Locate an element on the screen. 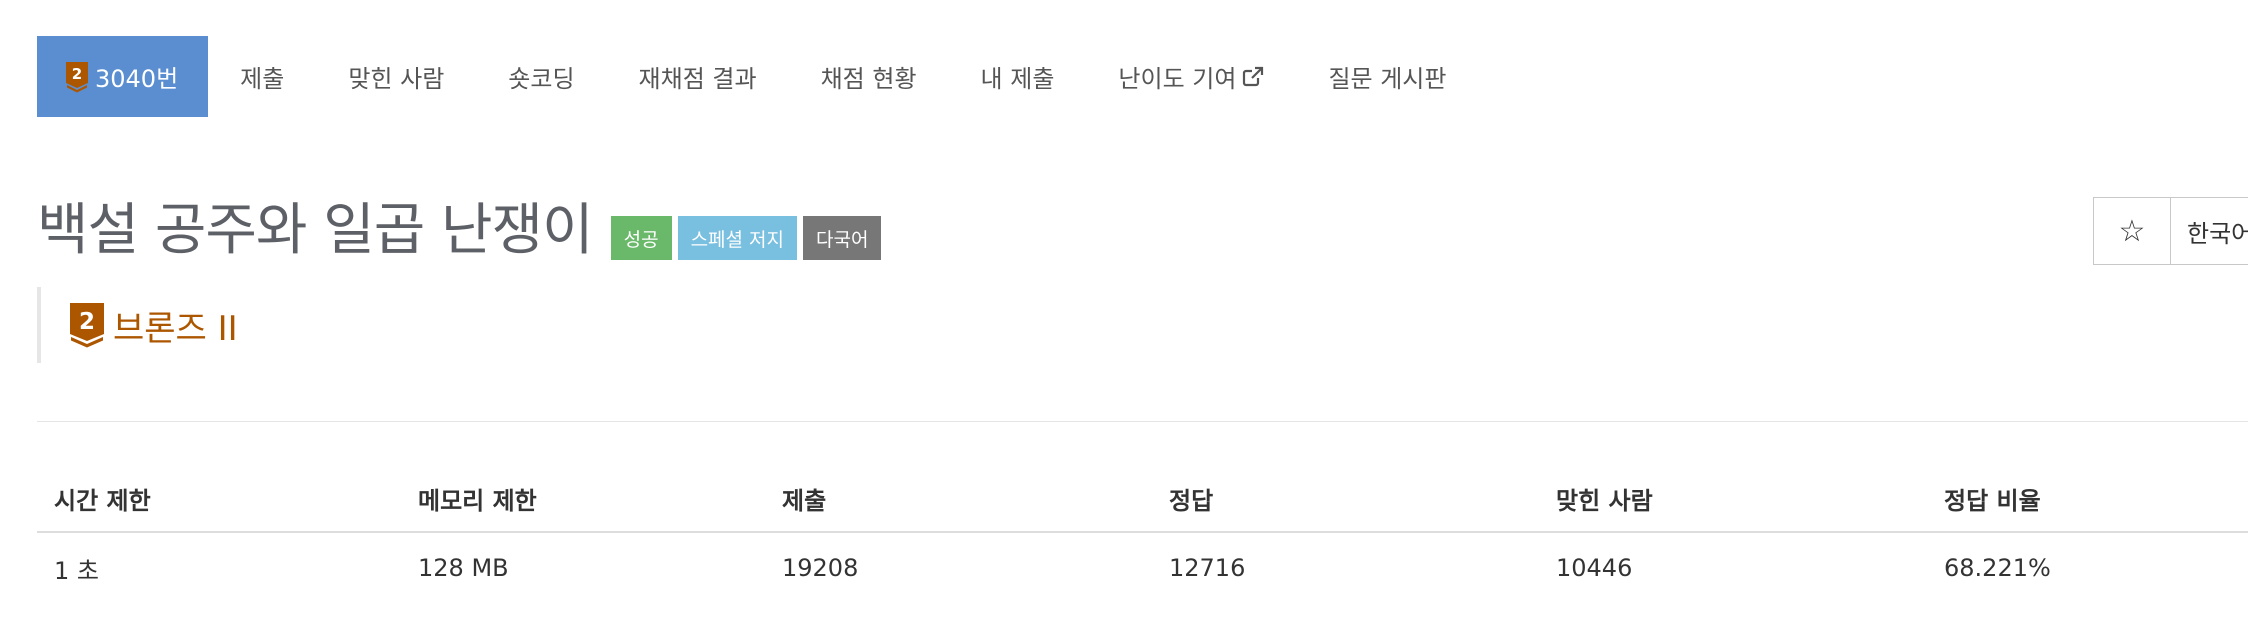  nav-difficulty-contribution: 난이도 기여 is located at coordinates (1191, 76).